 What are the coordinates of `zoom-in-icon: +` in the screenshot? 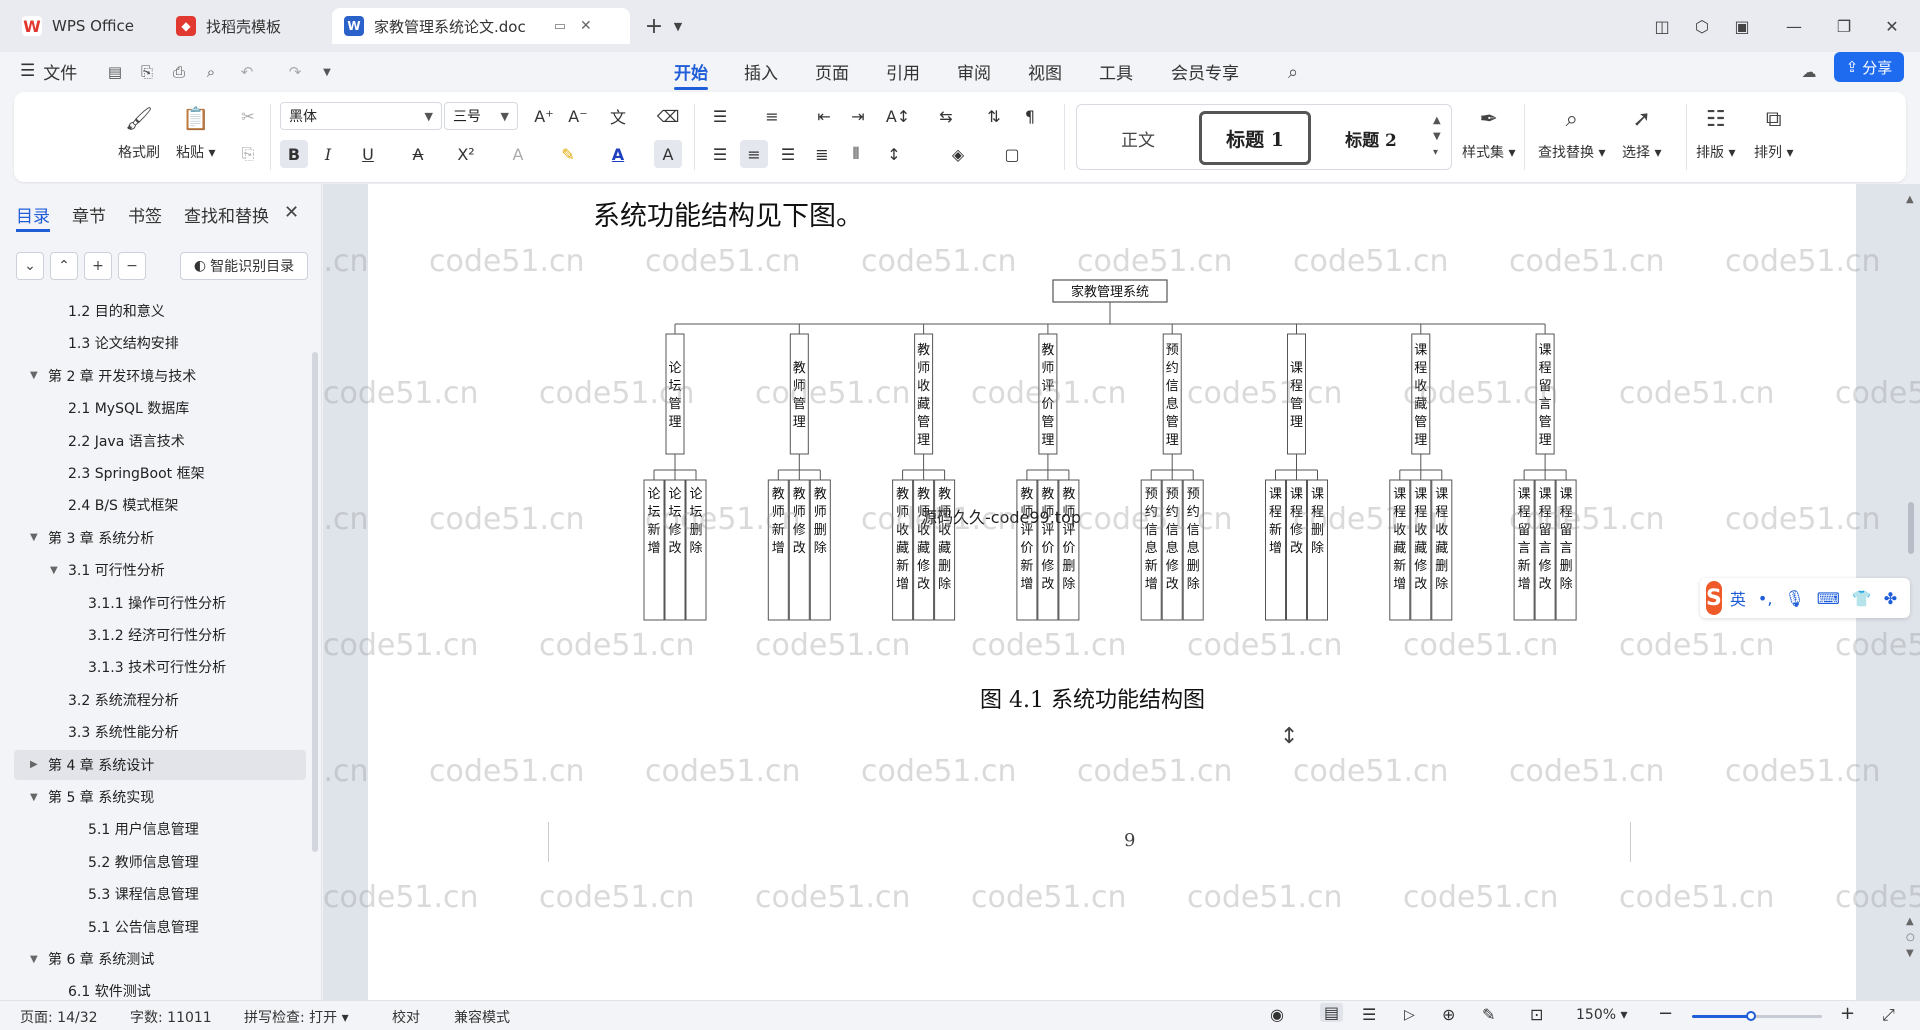 It's located at (1847, 1013).